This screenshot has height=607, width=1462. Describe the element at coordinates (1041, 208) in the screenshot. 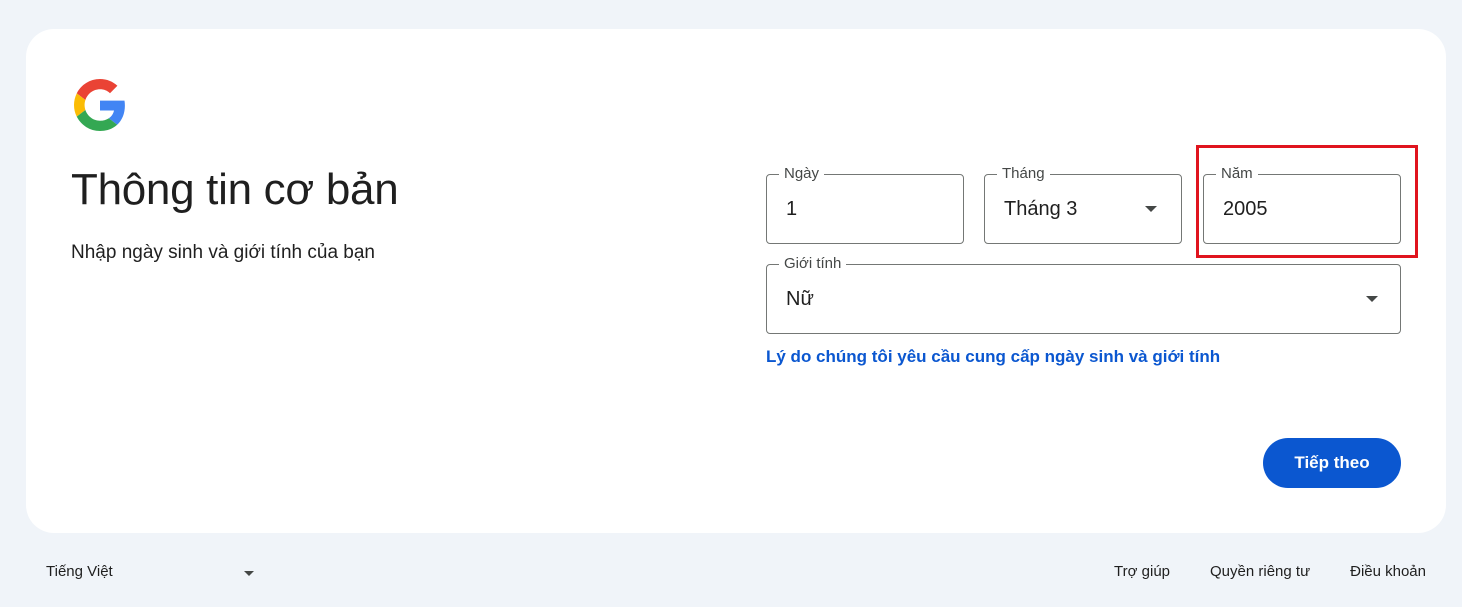

I see `month-select-value: Tháng 3` at that location.